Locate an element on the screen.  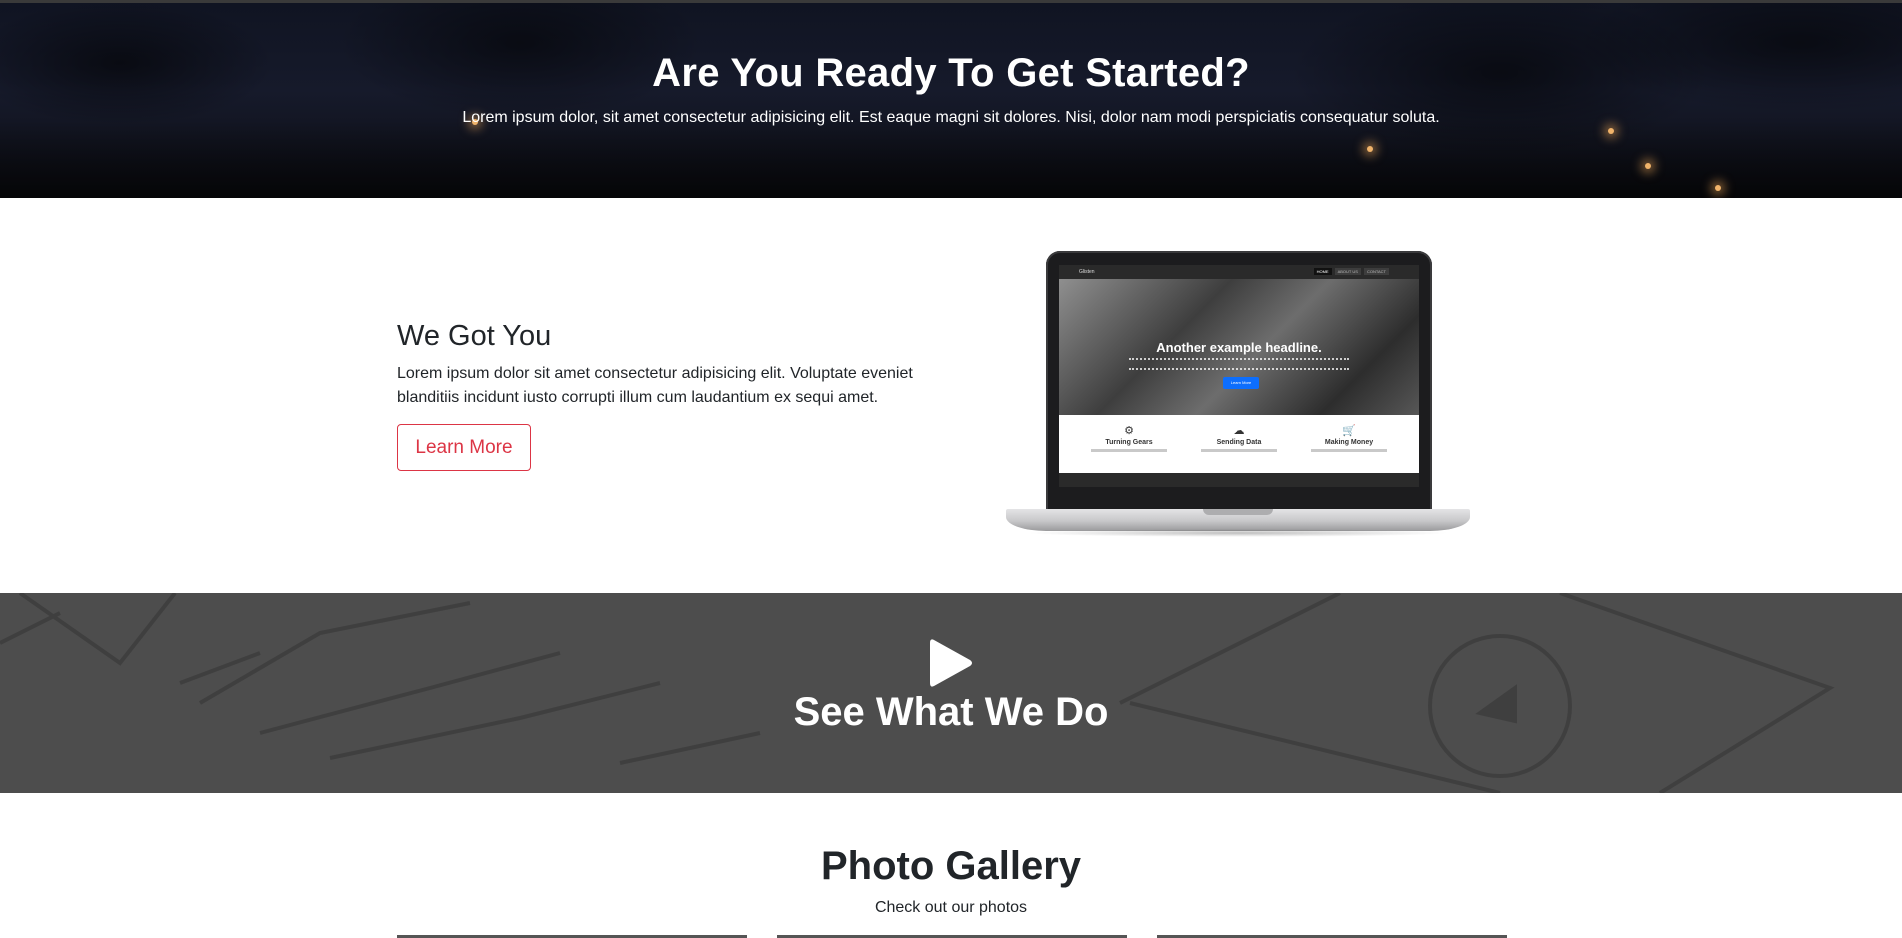
screen-headline: Another example headline. is located at coordinates (1239, 347).